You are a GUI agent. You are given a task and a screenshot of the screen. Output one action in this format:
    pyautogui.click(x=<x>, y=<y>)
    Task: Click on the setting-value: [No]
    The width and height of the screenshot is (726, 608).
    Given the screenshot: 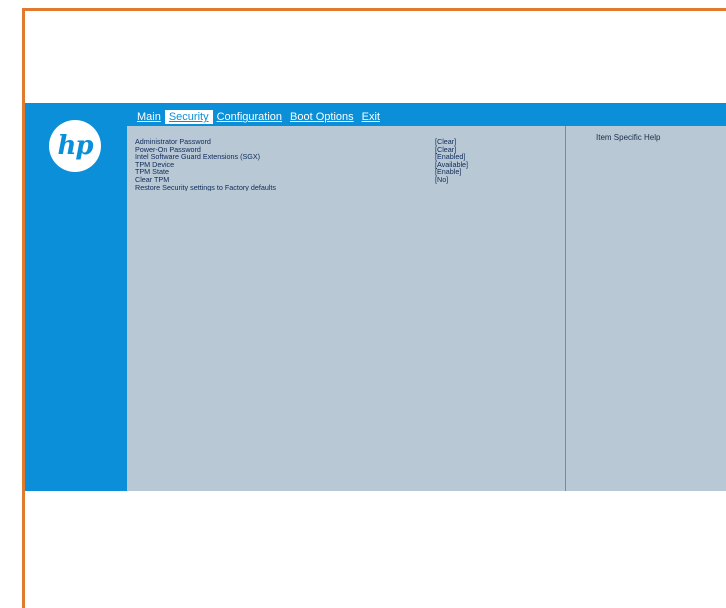 What is the action you would take?
    pyautogui.click(x=485, y=180)
    